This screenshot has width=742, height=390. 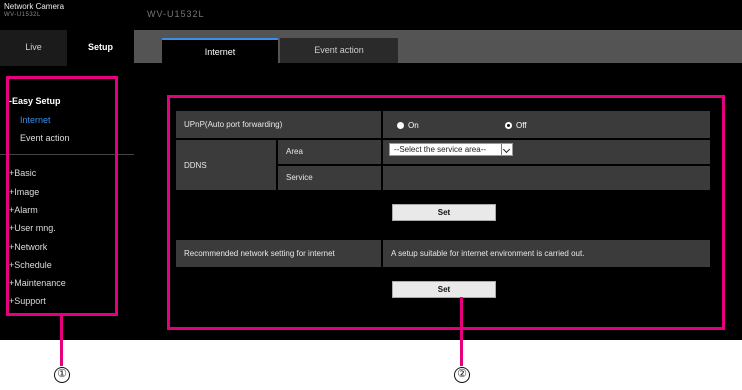 I want to click on tab-live-label: Live, so click(x=33, y=47).